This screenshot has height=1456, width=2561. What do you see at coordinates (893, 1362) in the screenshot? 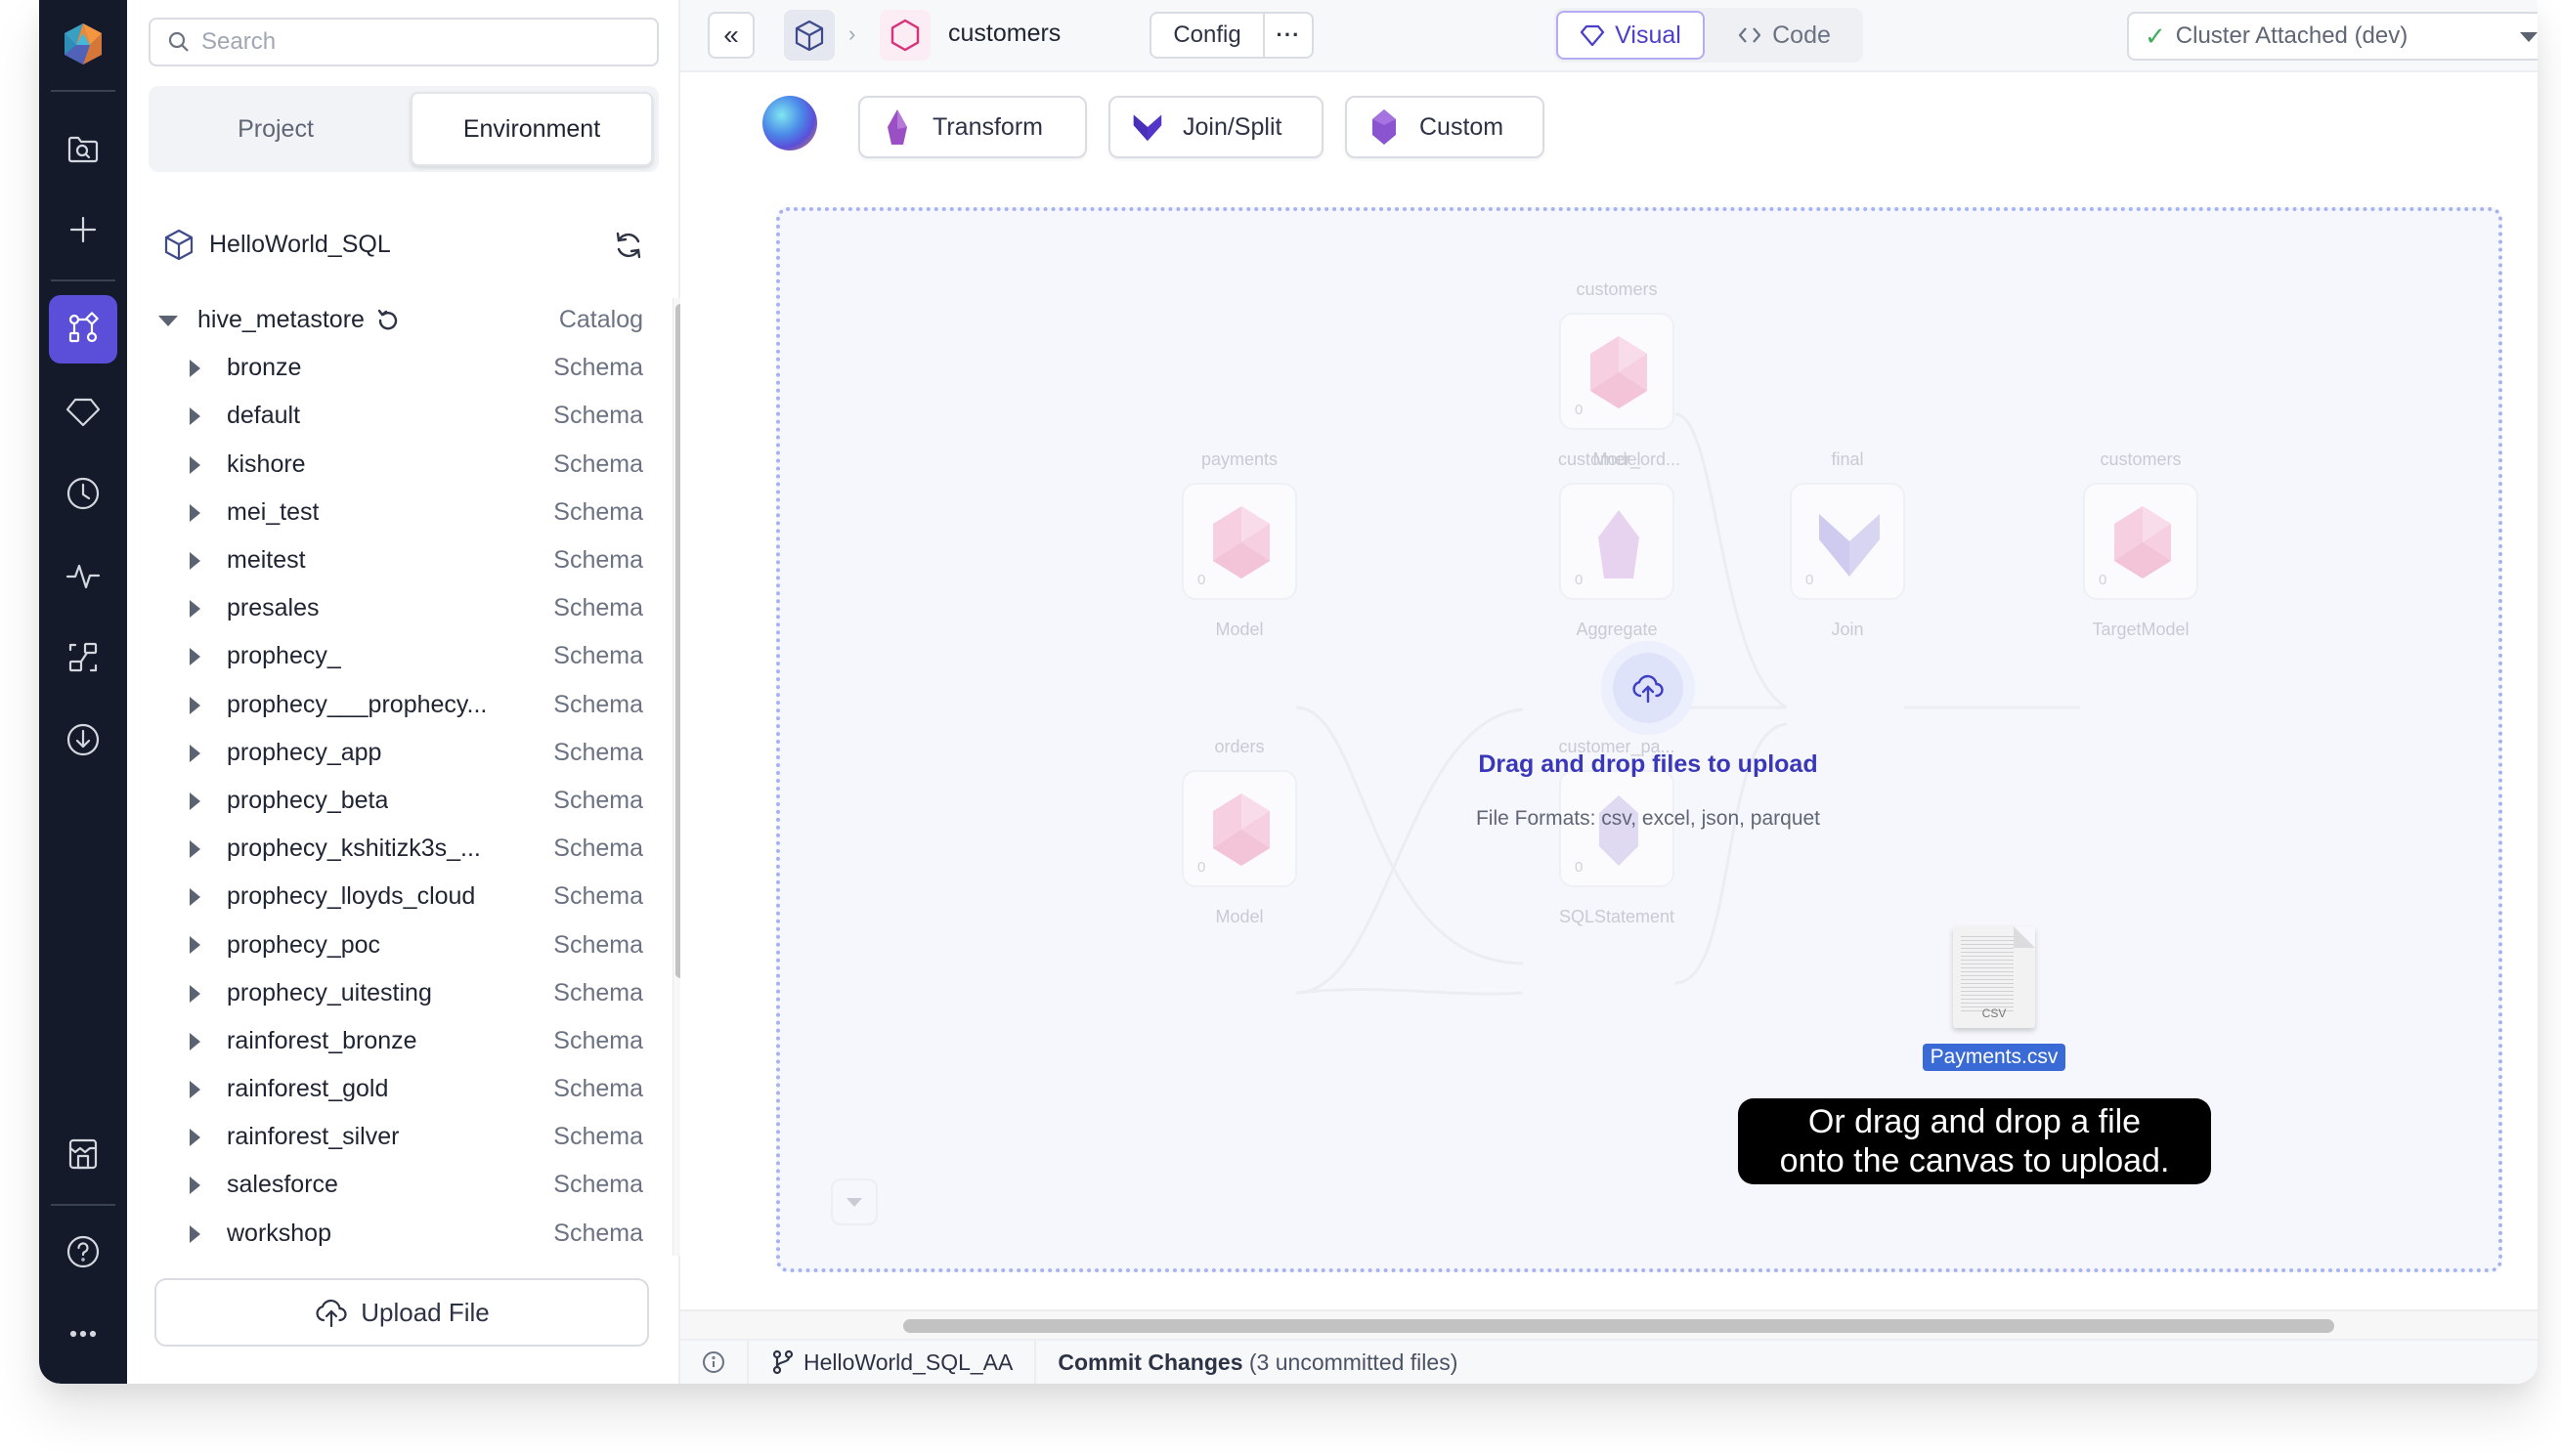
I see `branch-indicator: HelloWorld_SQL_AA` at bounding box center [893, 1362].